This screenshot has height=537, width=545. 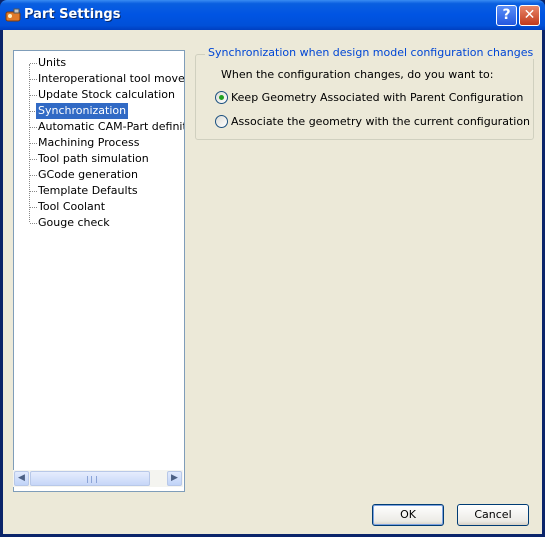 What do you see at coordinates (13, 15) in the screenshot?
I see `app-icon` at bounding box center [13, 15].